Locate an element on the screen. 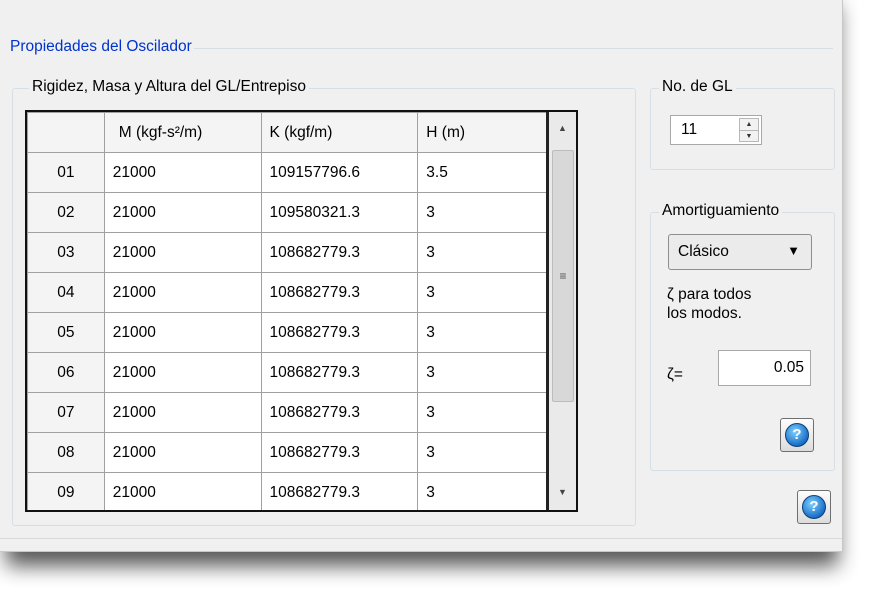  table-row: 01 21000 109157796.6 3.5 is located at coordinates (301, 172).